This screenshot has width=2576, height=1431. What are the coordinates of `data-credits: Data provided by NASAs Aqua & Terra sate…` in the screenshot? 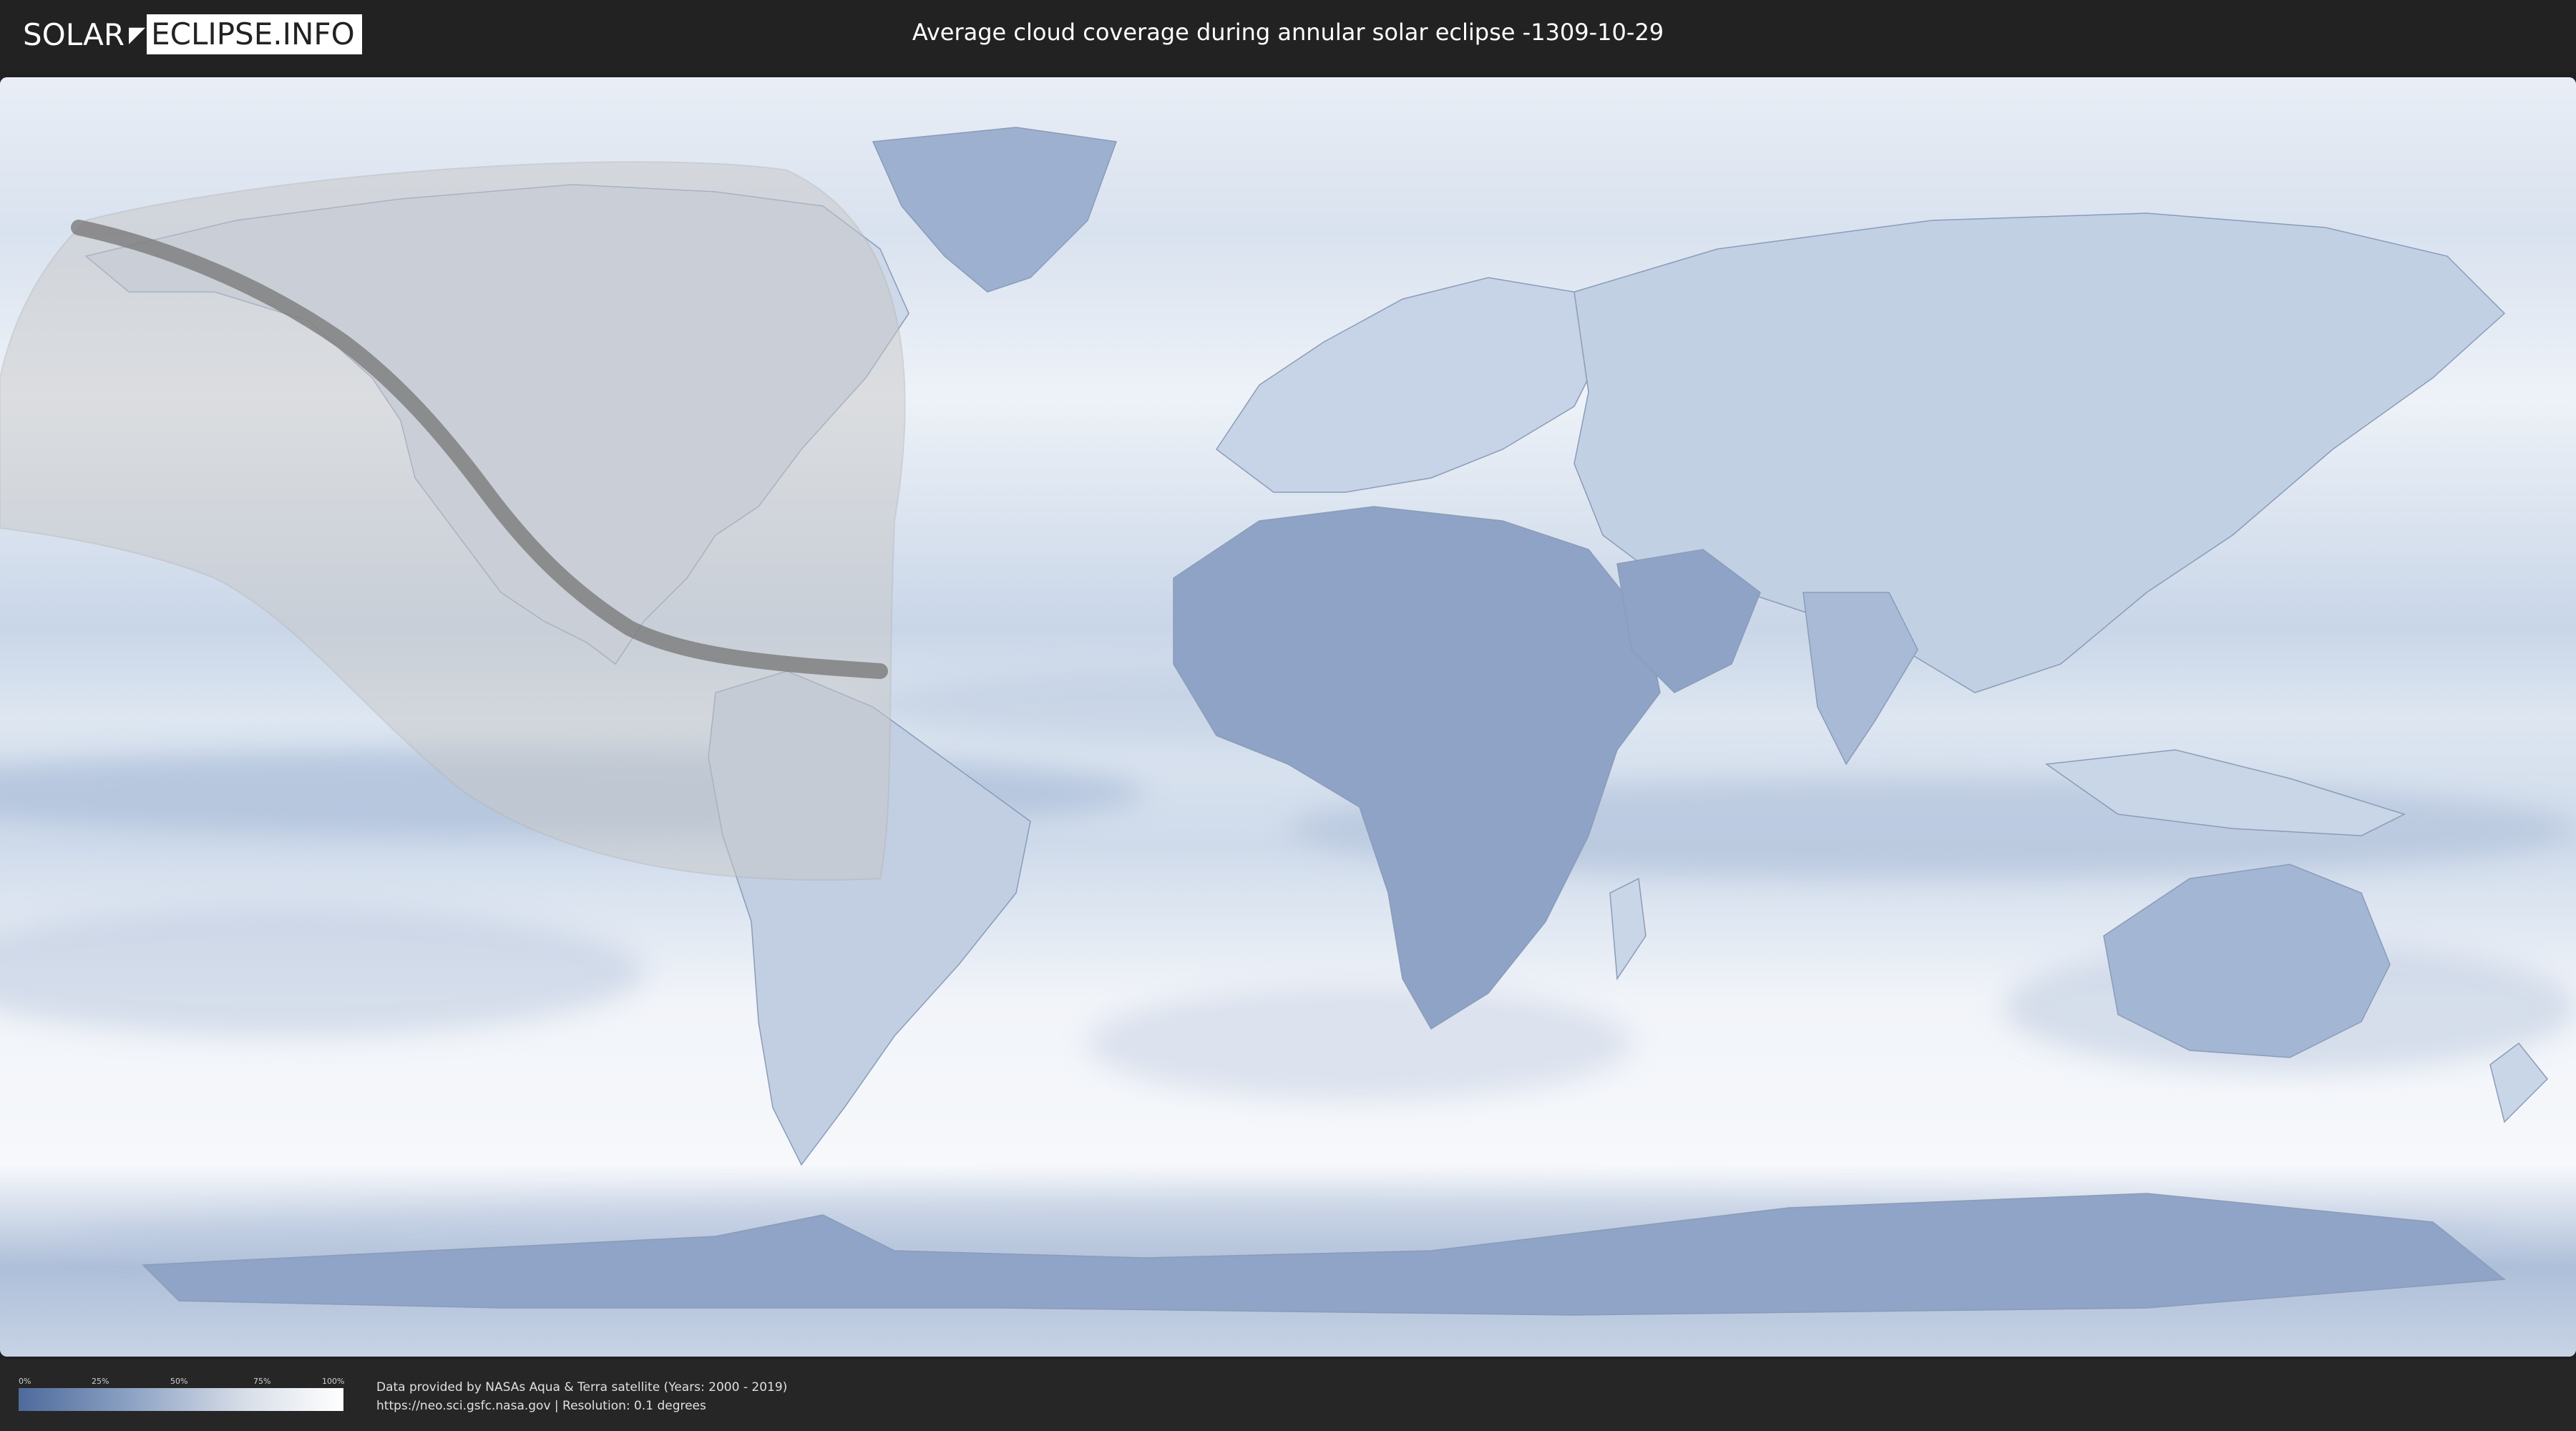 It's located at (581, 1396).